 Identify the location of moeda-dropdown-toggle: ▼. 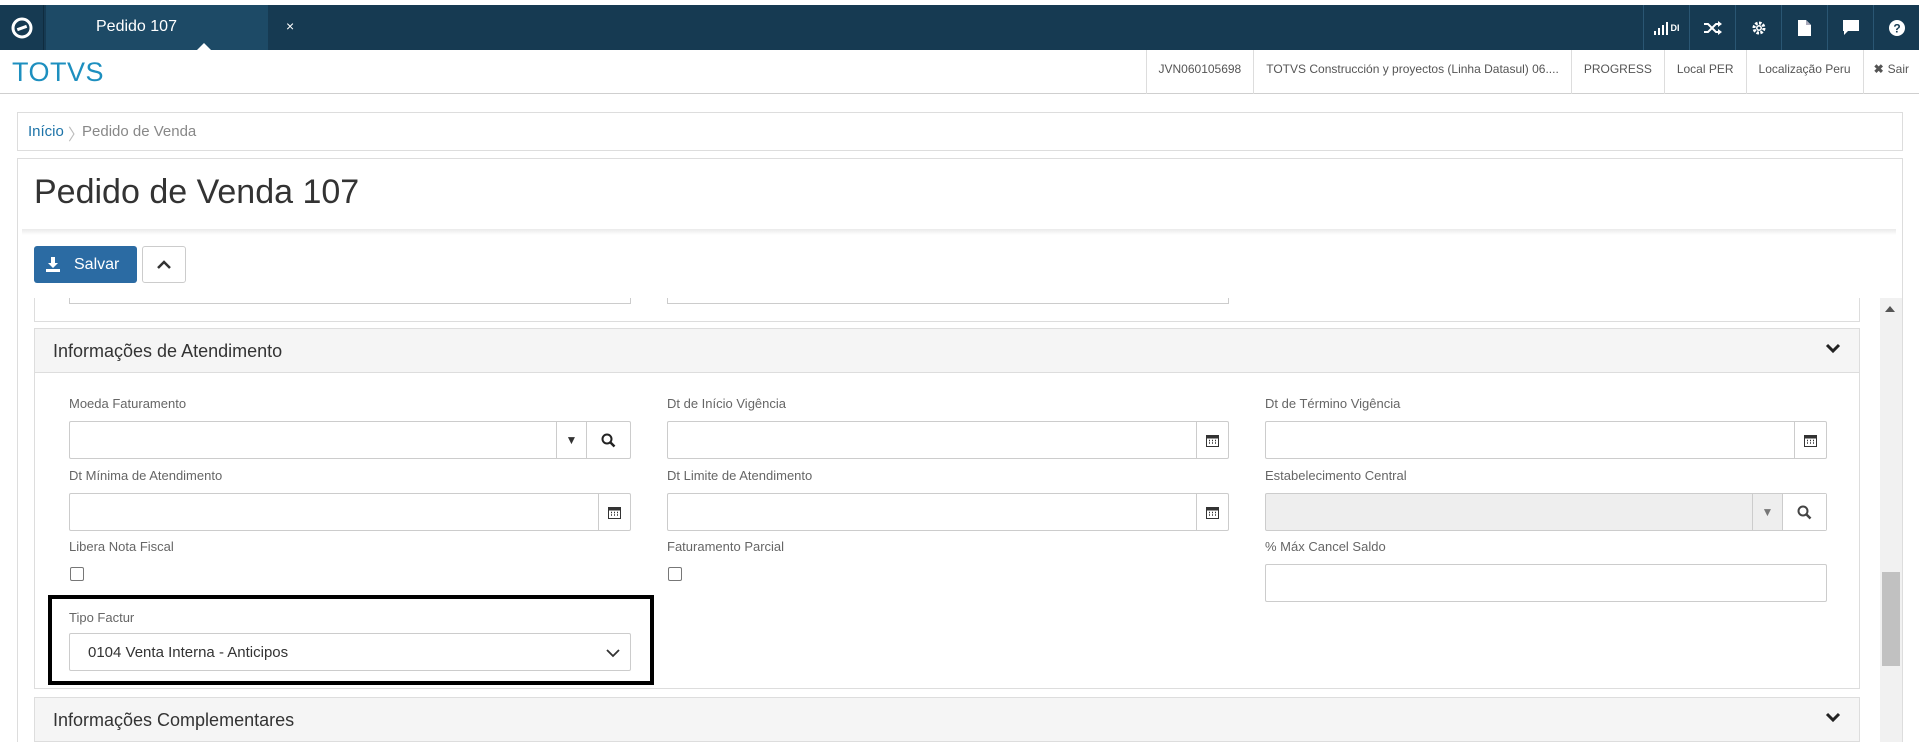
(571, 440).